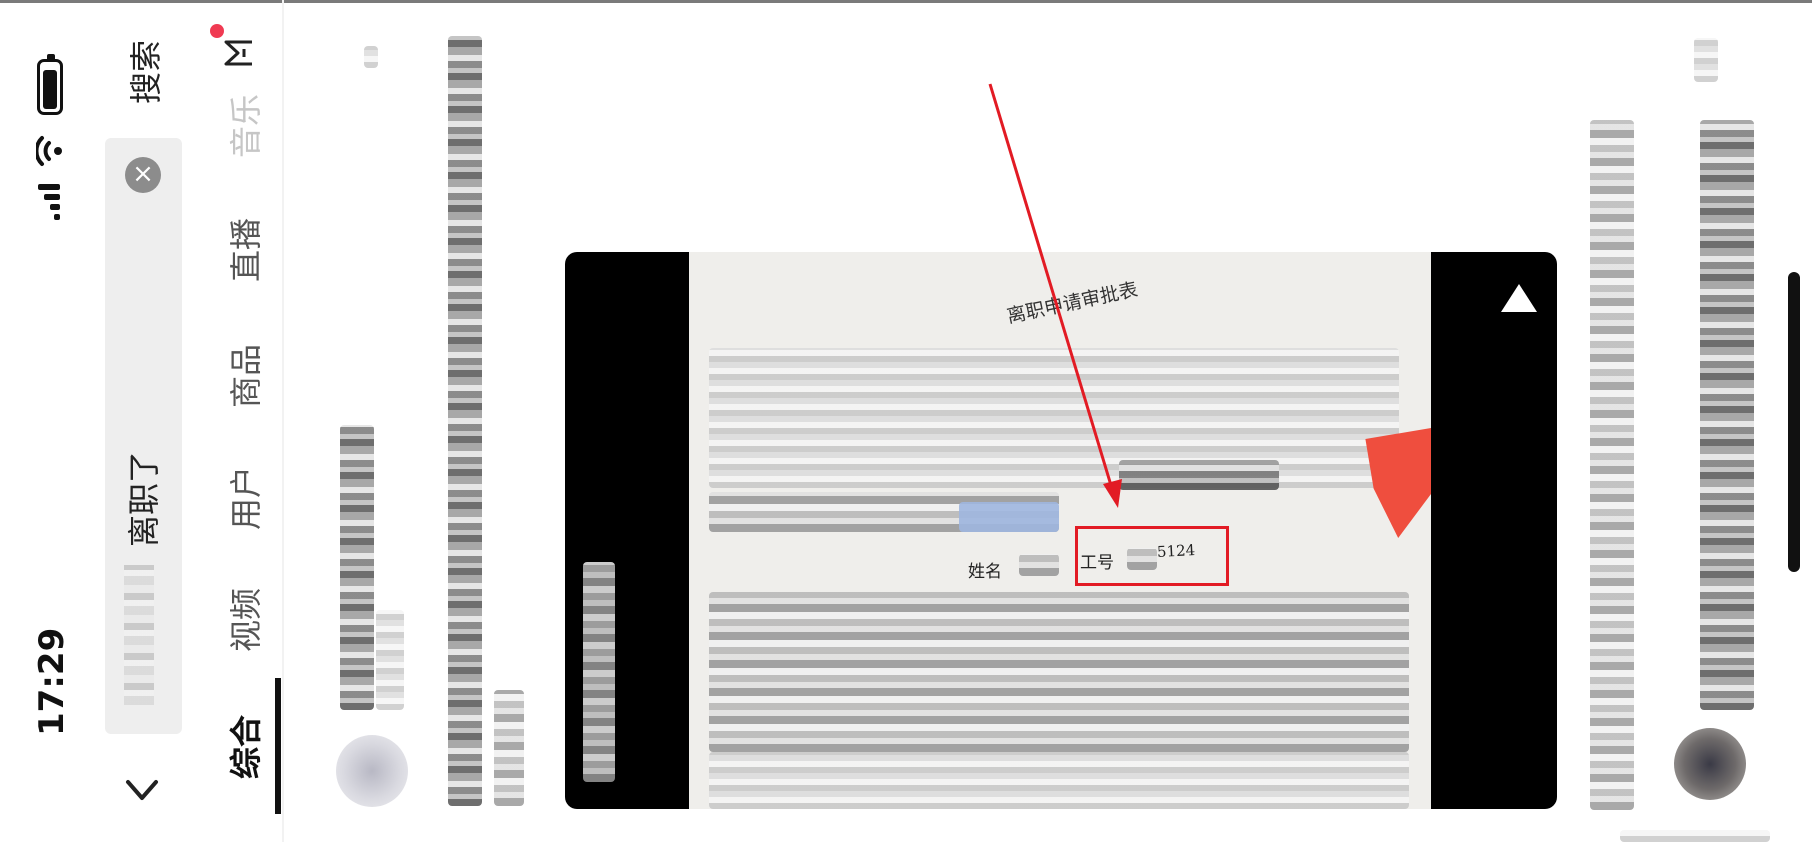 The image size is (1812, 842). What do you see at coordinates (246, 747) in the screenshot?
I see `tab-comprehensive: 综合` at bounding box center [246, 747].